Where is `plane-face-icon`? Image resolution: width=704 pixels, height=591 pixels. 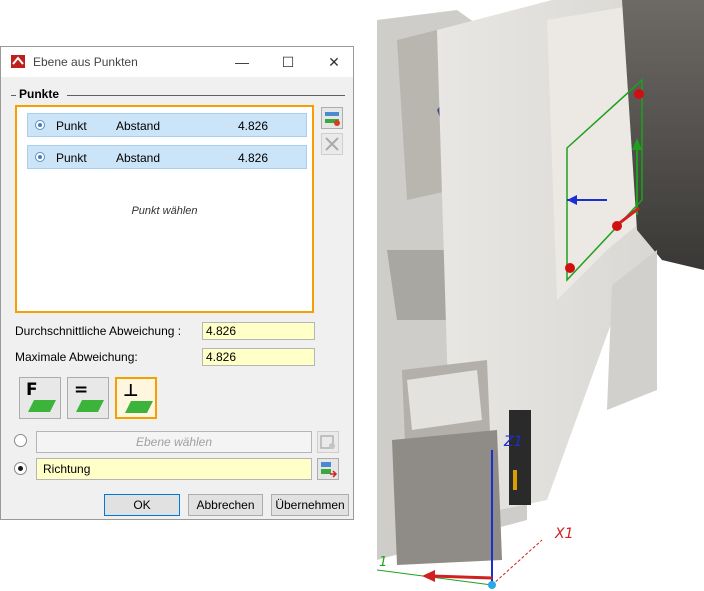 plane-face-icon is located at coordinates (42, 406).